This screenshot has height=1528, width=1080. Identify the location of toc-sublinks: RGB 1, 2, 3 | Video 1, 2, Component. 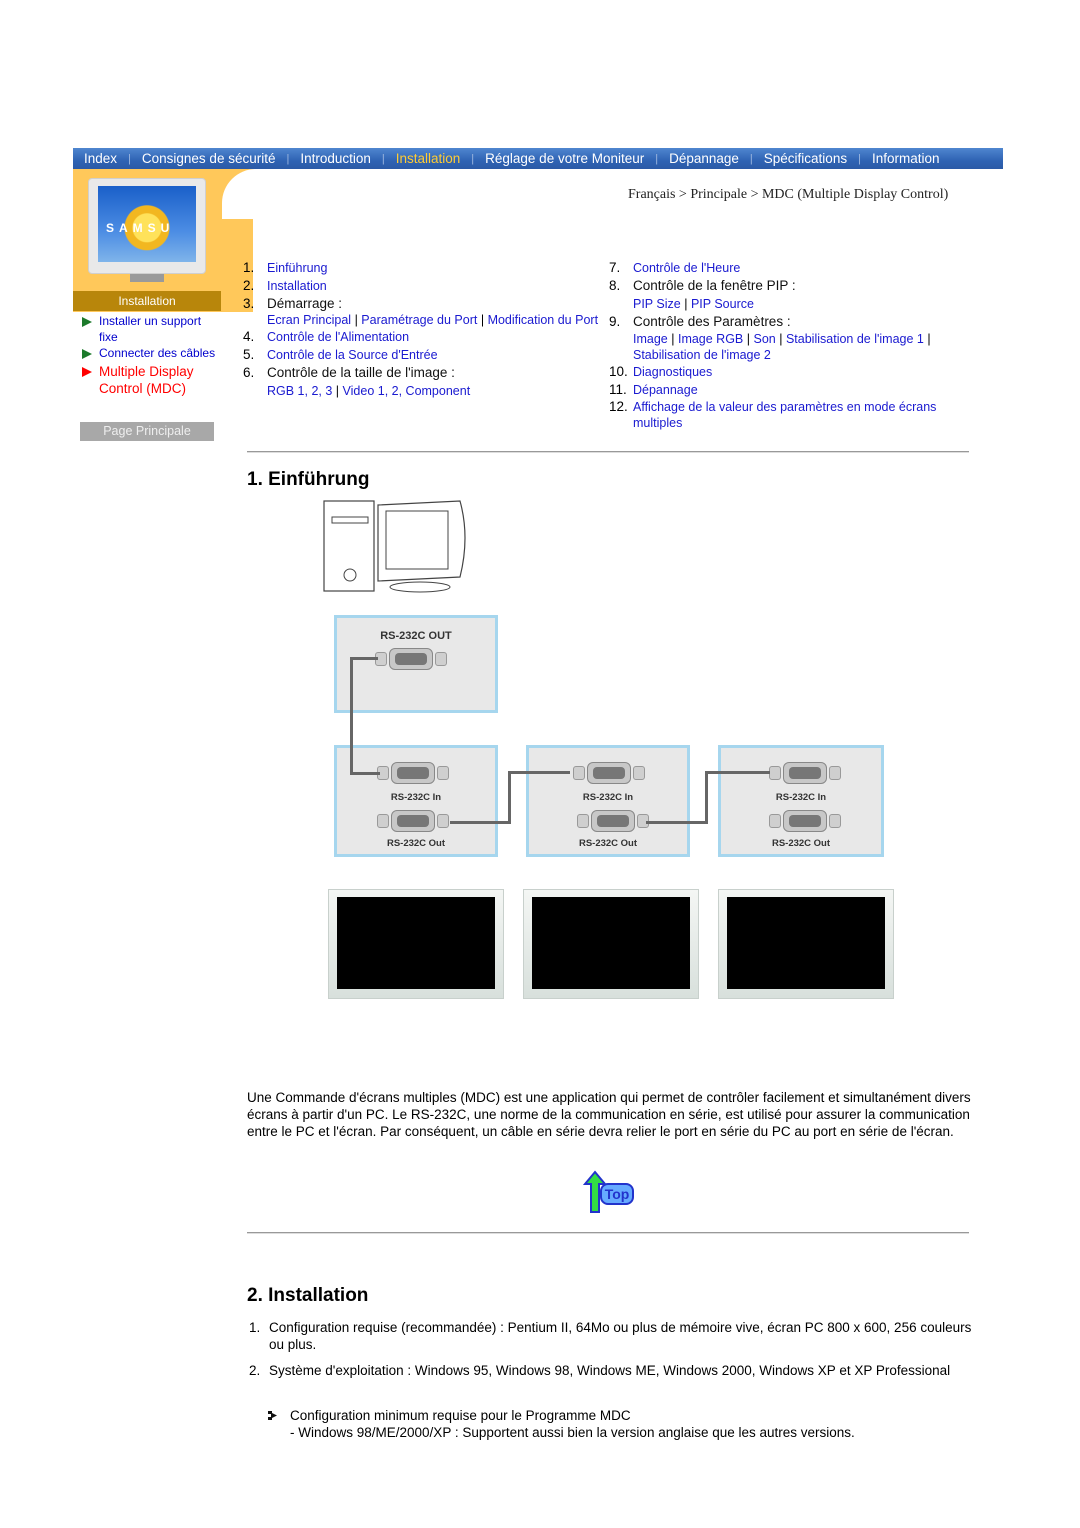
(435, 391).